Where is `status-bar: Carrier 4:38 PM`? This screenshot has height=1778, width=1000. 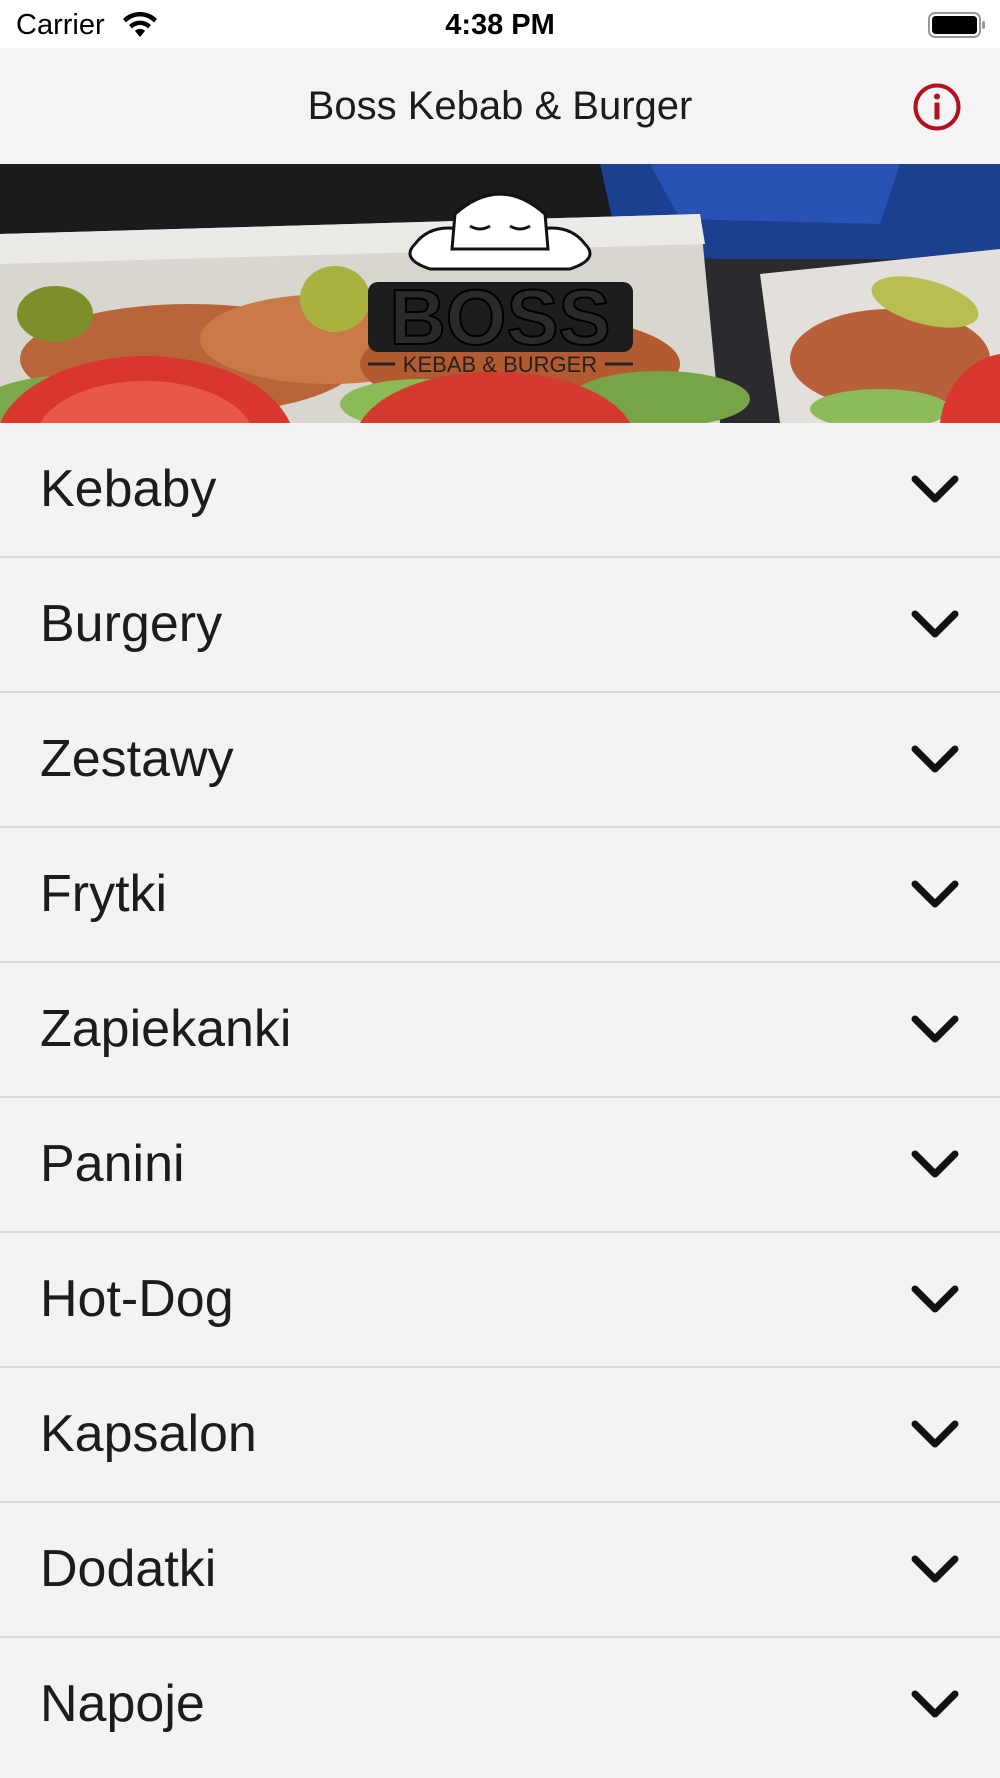
status-bar: Carrier 4:38 PM is located at coordinates (500, 24).